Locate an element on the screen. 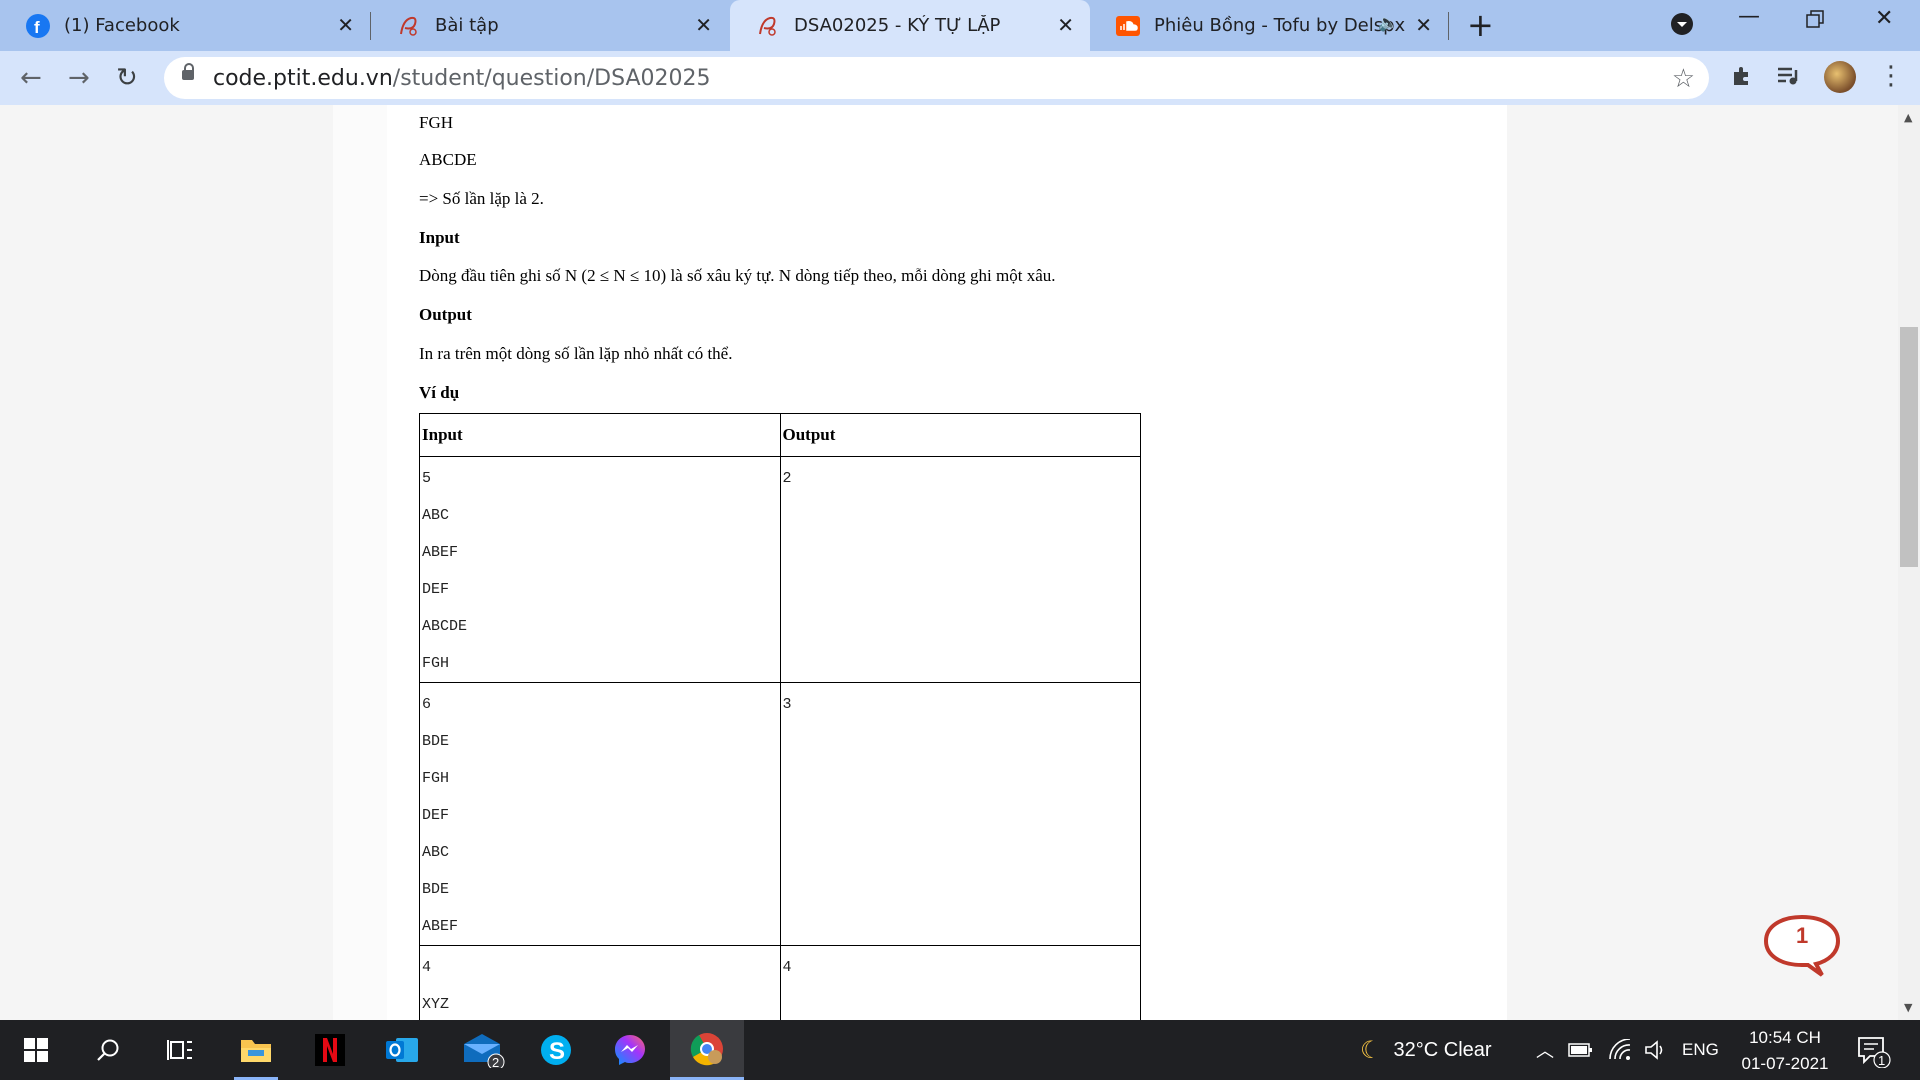 This screenshot has height=1080, width=1920. clock: 10:54 CH 01-07-2021 is located at coordinates (1785, 1051).